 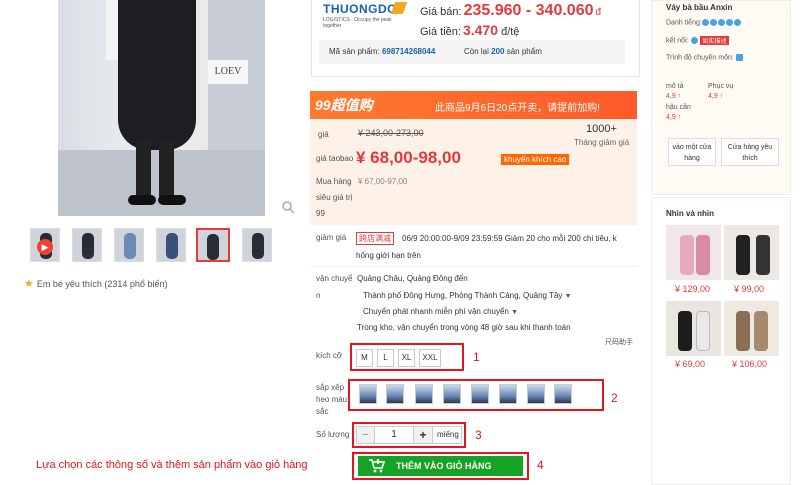 What do you see at coordinates (394, 435) in the screenshot?
I see `quantity-input: 1` at bounding box center [394, 435].